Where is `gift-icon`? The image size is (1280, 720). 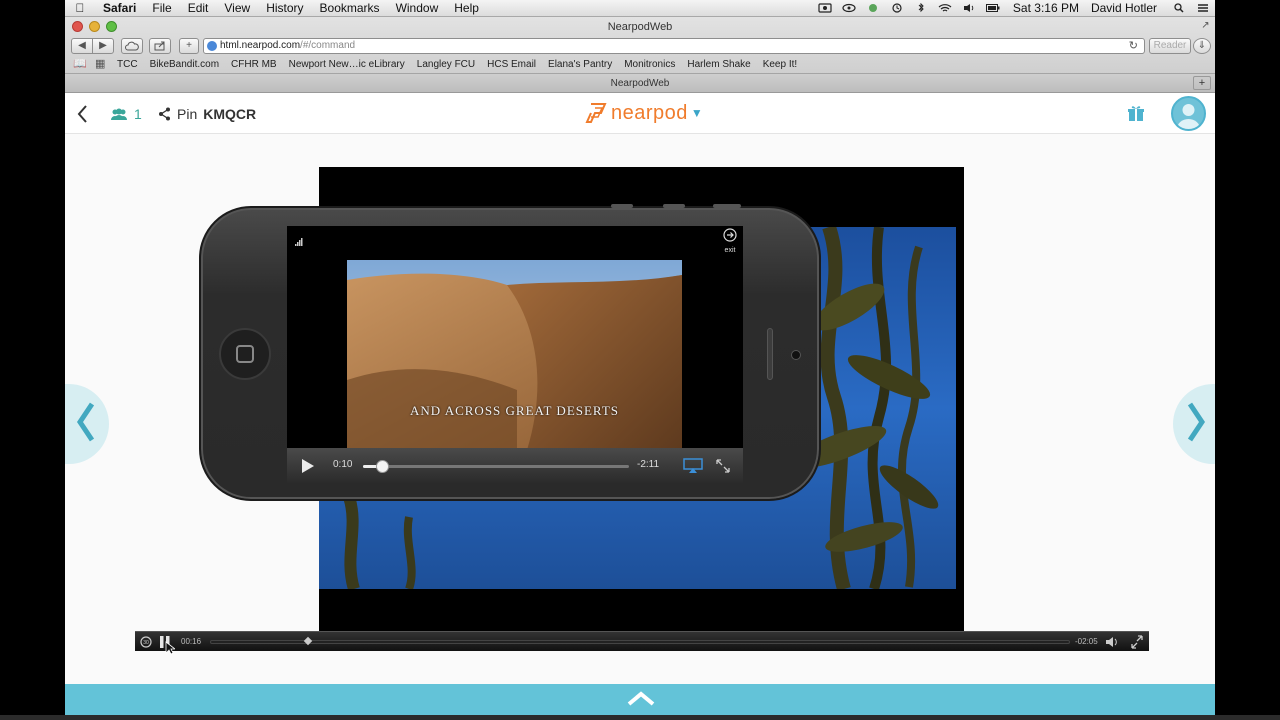 gift-icon is located at coordinates (1136, 113).